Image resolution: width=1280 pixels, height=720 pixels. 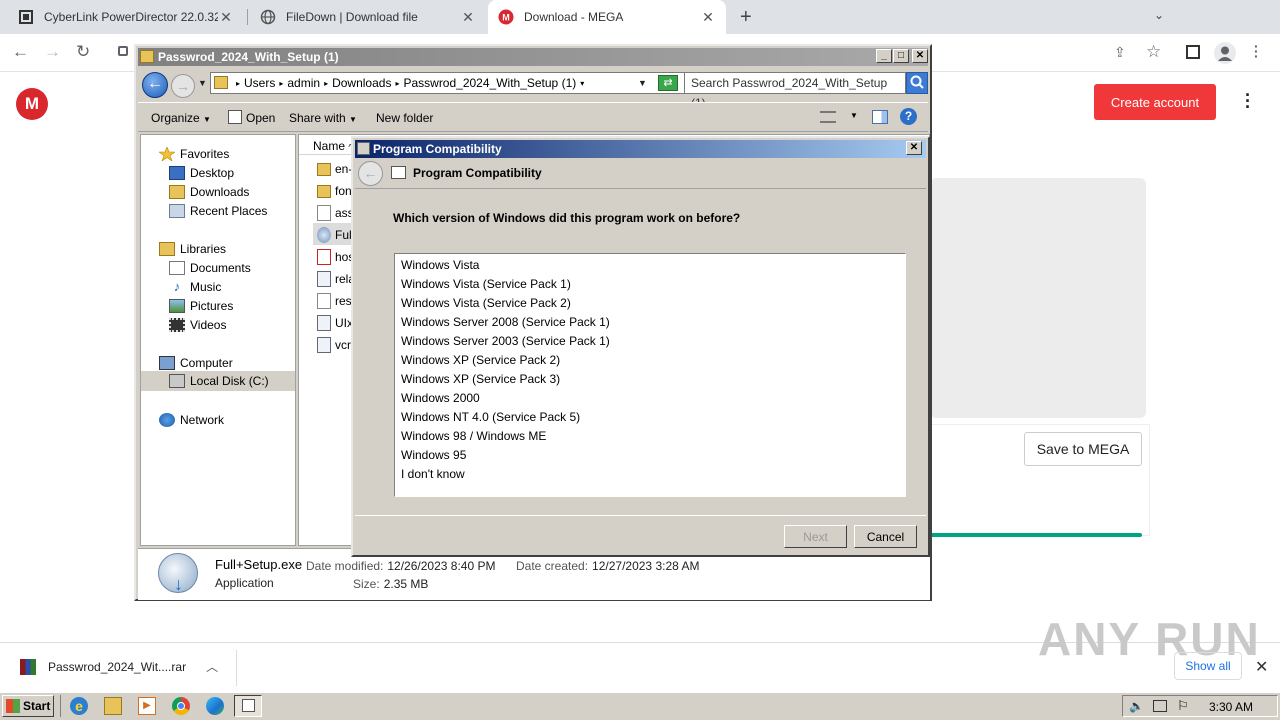 I want to click on nav-pictures: Pictures, so click(x=201, y=306).